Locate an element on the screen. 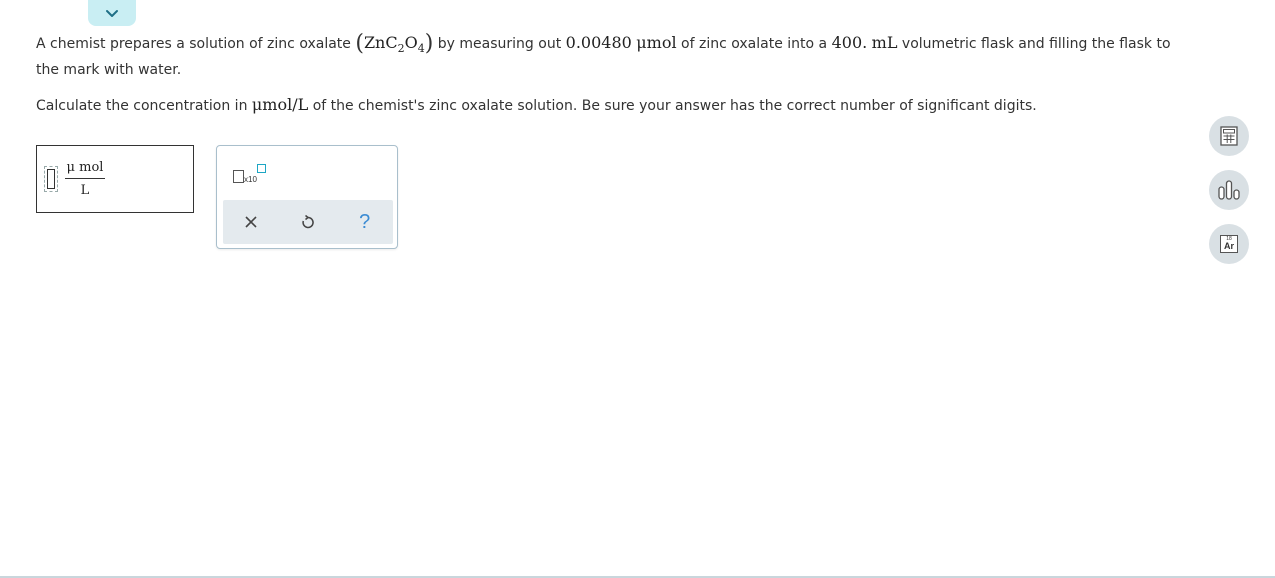  close-icon is located at coordinates (251, 222).